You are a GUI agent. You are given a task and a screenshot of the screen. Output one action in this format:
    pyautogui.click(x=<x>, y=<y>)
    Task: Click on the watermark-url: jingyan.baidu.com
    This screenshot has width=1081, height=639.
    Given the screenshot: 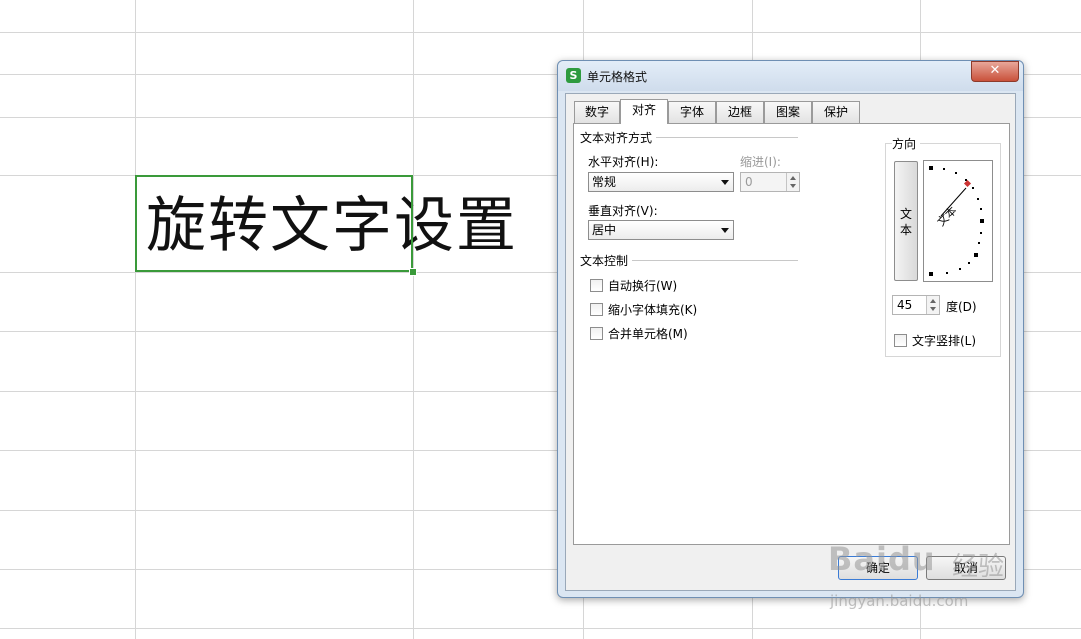 What is the action you would take?
    pyautogui.click(x=899, y=601)
    